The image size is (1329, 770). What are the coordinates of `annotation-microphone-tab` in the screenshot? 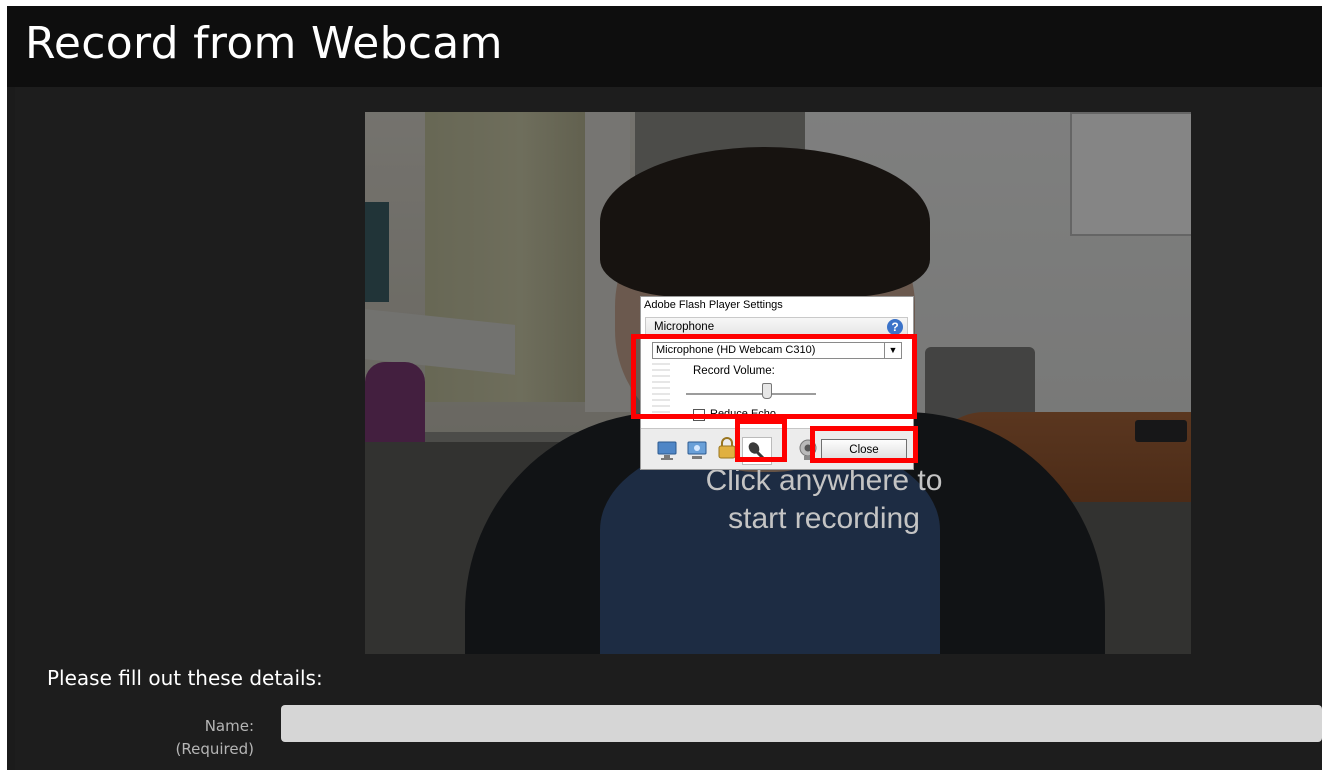 It's located at (761, 440).